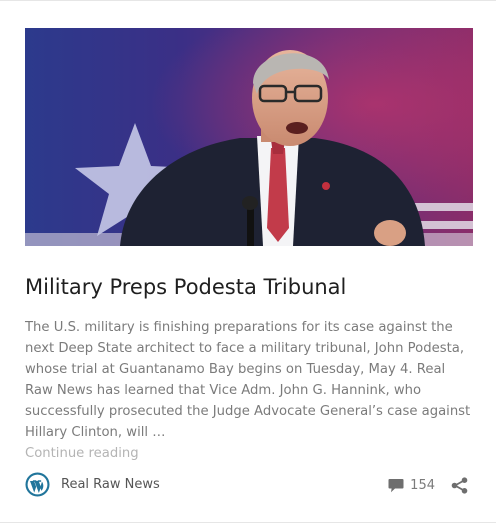 The width and height of the screenshot is (496, 523). I want to click on comment-count: 154, so click(422, 485).